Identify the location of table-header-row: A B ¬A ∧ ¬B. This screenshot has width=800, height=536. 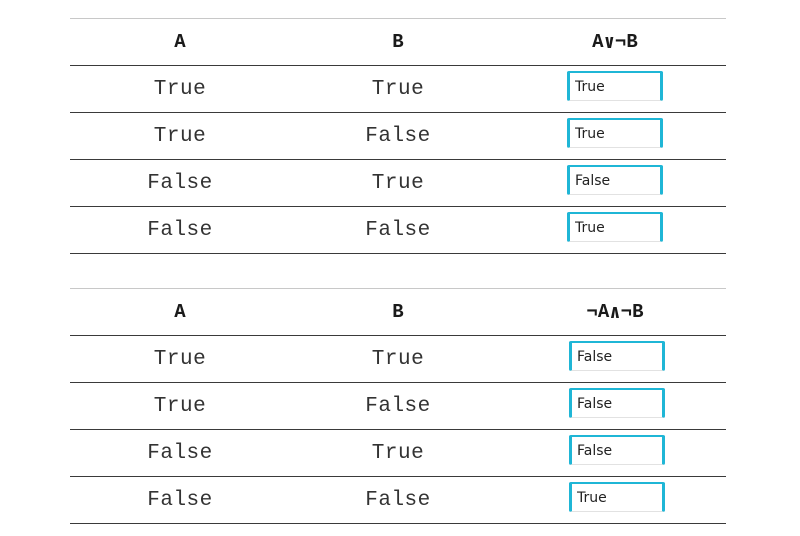
(398, 312).